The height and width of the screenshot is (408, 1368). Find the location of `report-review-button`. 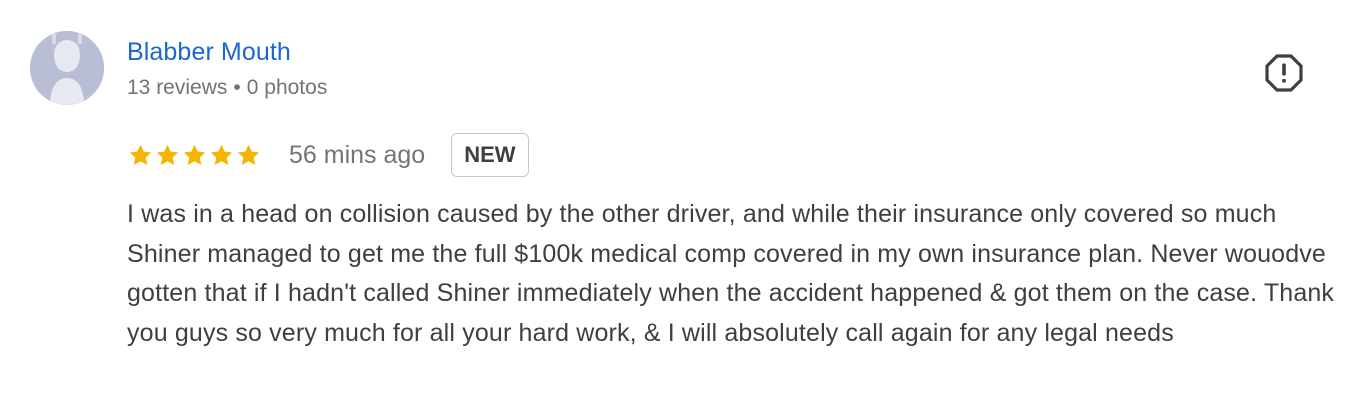

report-review-button is located at coordinates (1284, 73).